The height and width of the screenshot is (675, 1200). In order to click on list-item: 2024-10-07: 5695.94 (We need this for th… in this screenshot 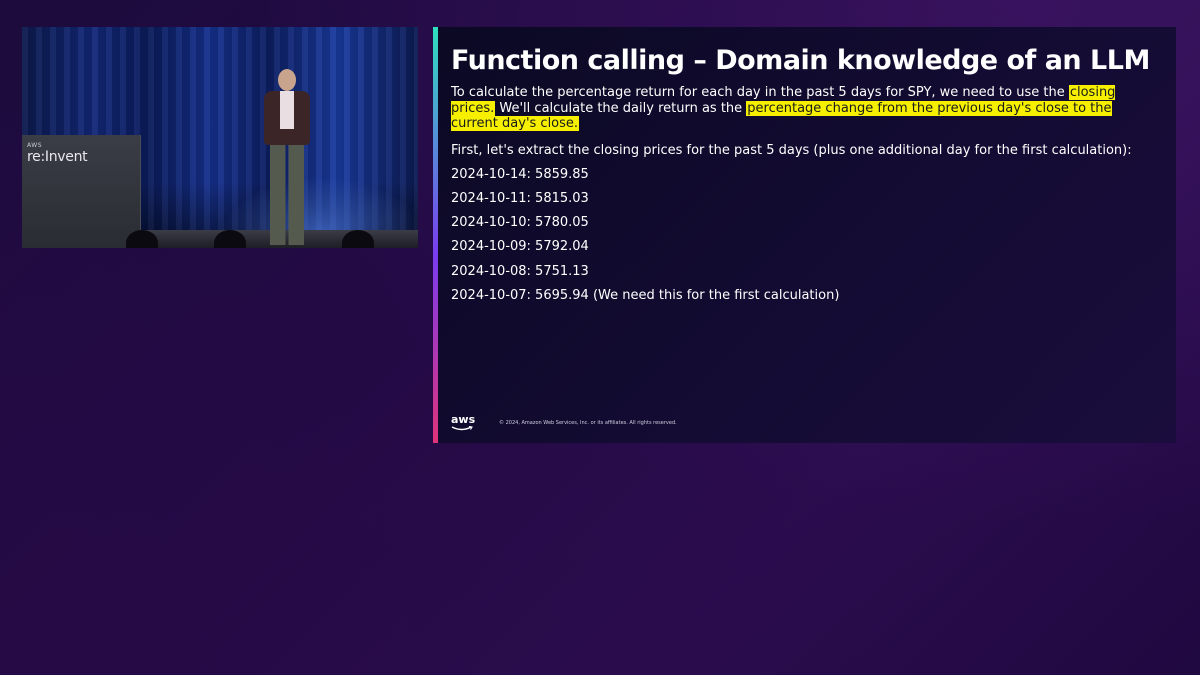, I will do `click(645, 295)`.